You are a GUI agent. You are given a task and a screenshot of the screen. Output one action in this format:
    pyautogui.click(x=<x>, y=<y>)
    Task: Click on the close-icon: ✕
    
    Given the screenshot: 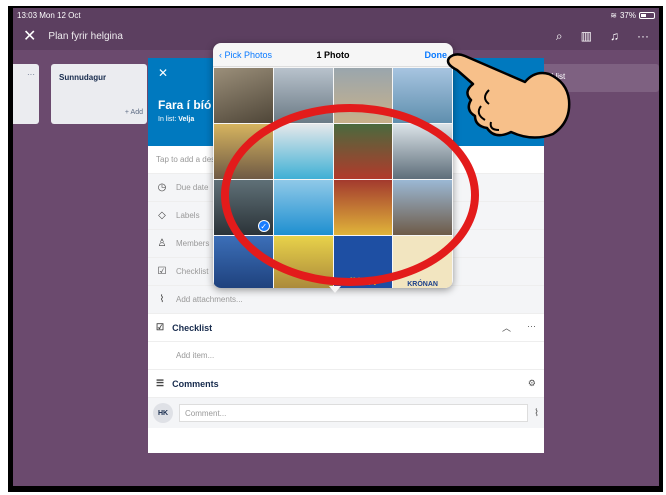 What is the action you would take?
    pyautogui.click(x=29, y=36)
    